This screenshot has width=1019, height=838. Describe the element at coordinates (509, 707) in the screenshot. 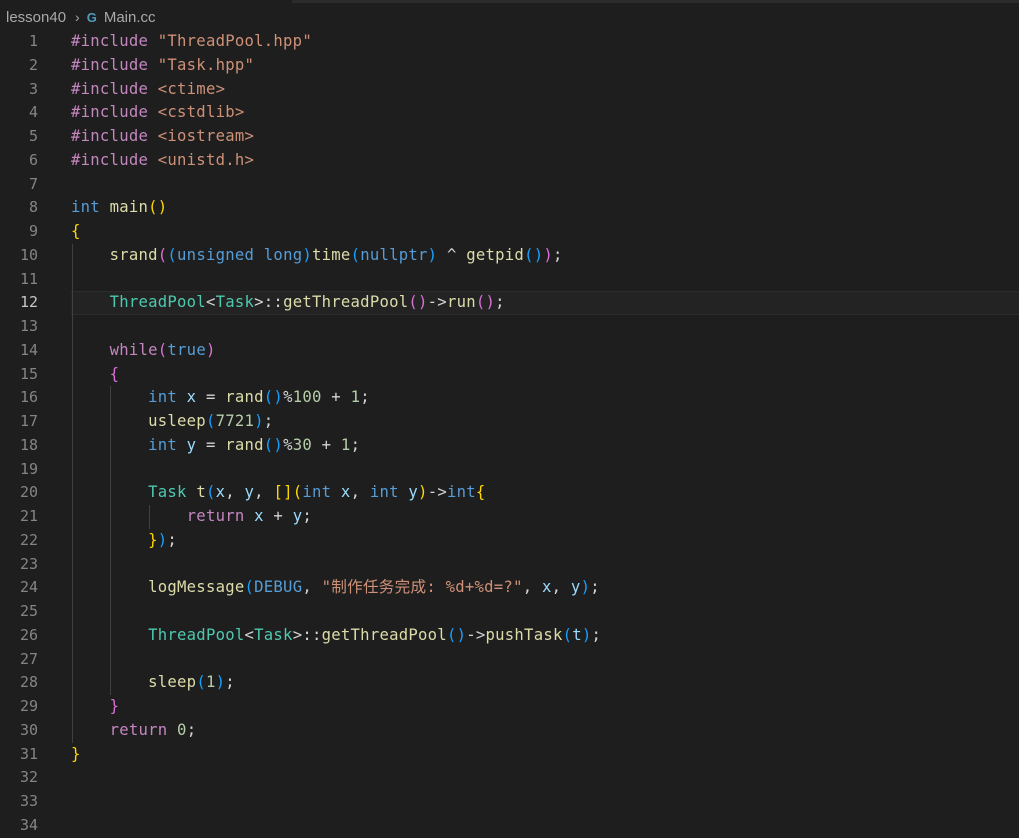

I see `code-line: 29 }` at that location.